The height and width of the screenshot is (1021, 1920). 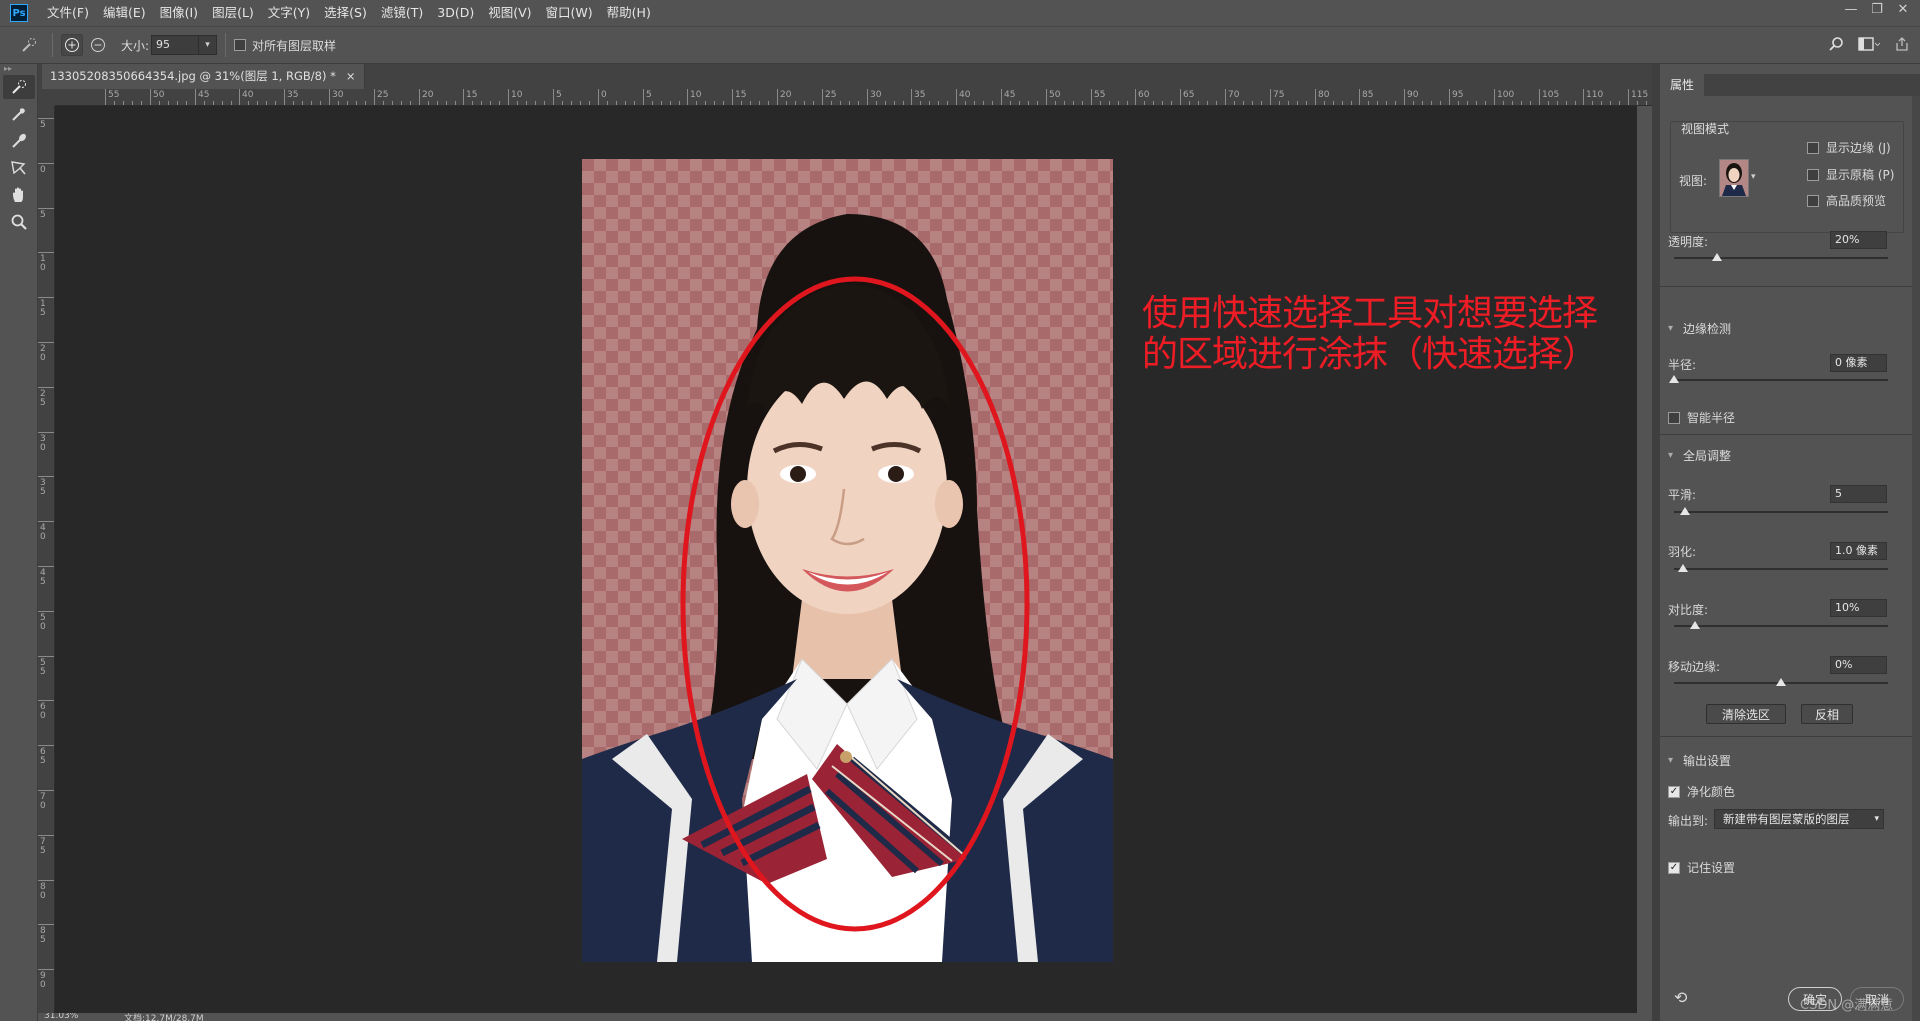 What do you see at coordinates (1716, 257) in the screenshot?
I see `opacity-slider-thumb` at bounding box center [1716, 257].